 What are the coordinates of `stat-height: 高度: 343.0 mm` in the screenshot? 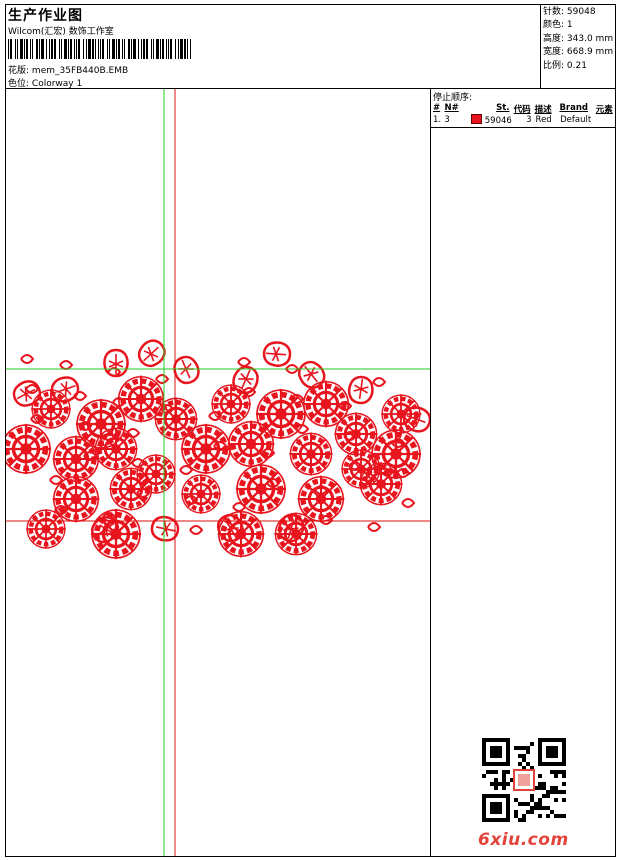 It's located at (578, 38).